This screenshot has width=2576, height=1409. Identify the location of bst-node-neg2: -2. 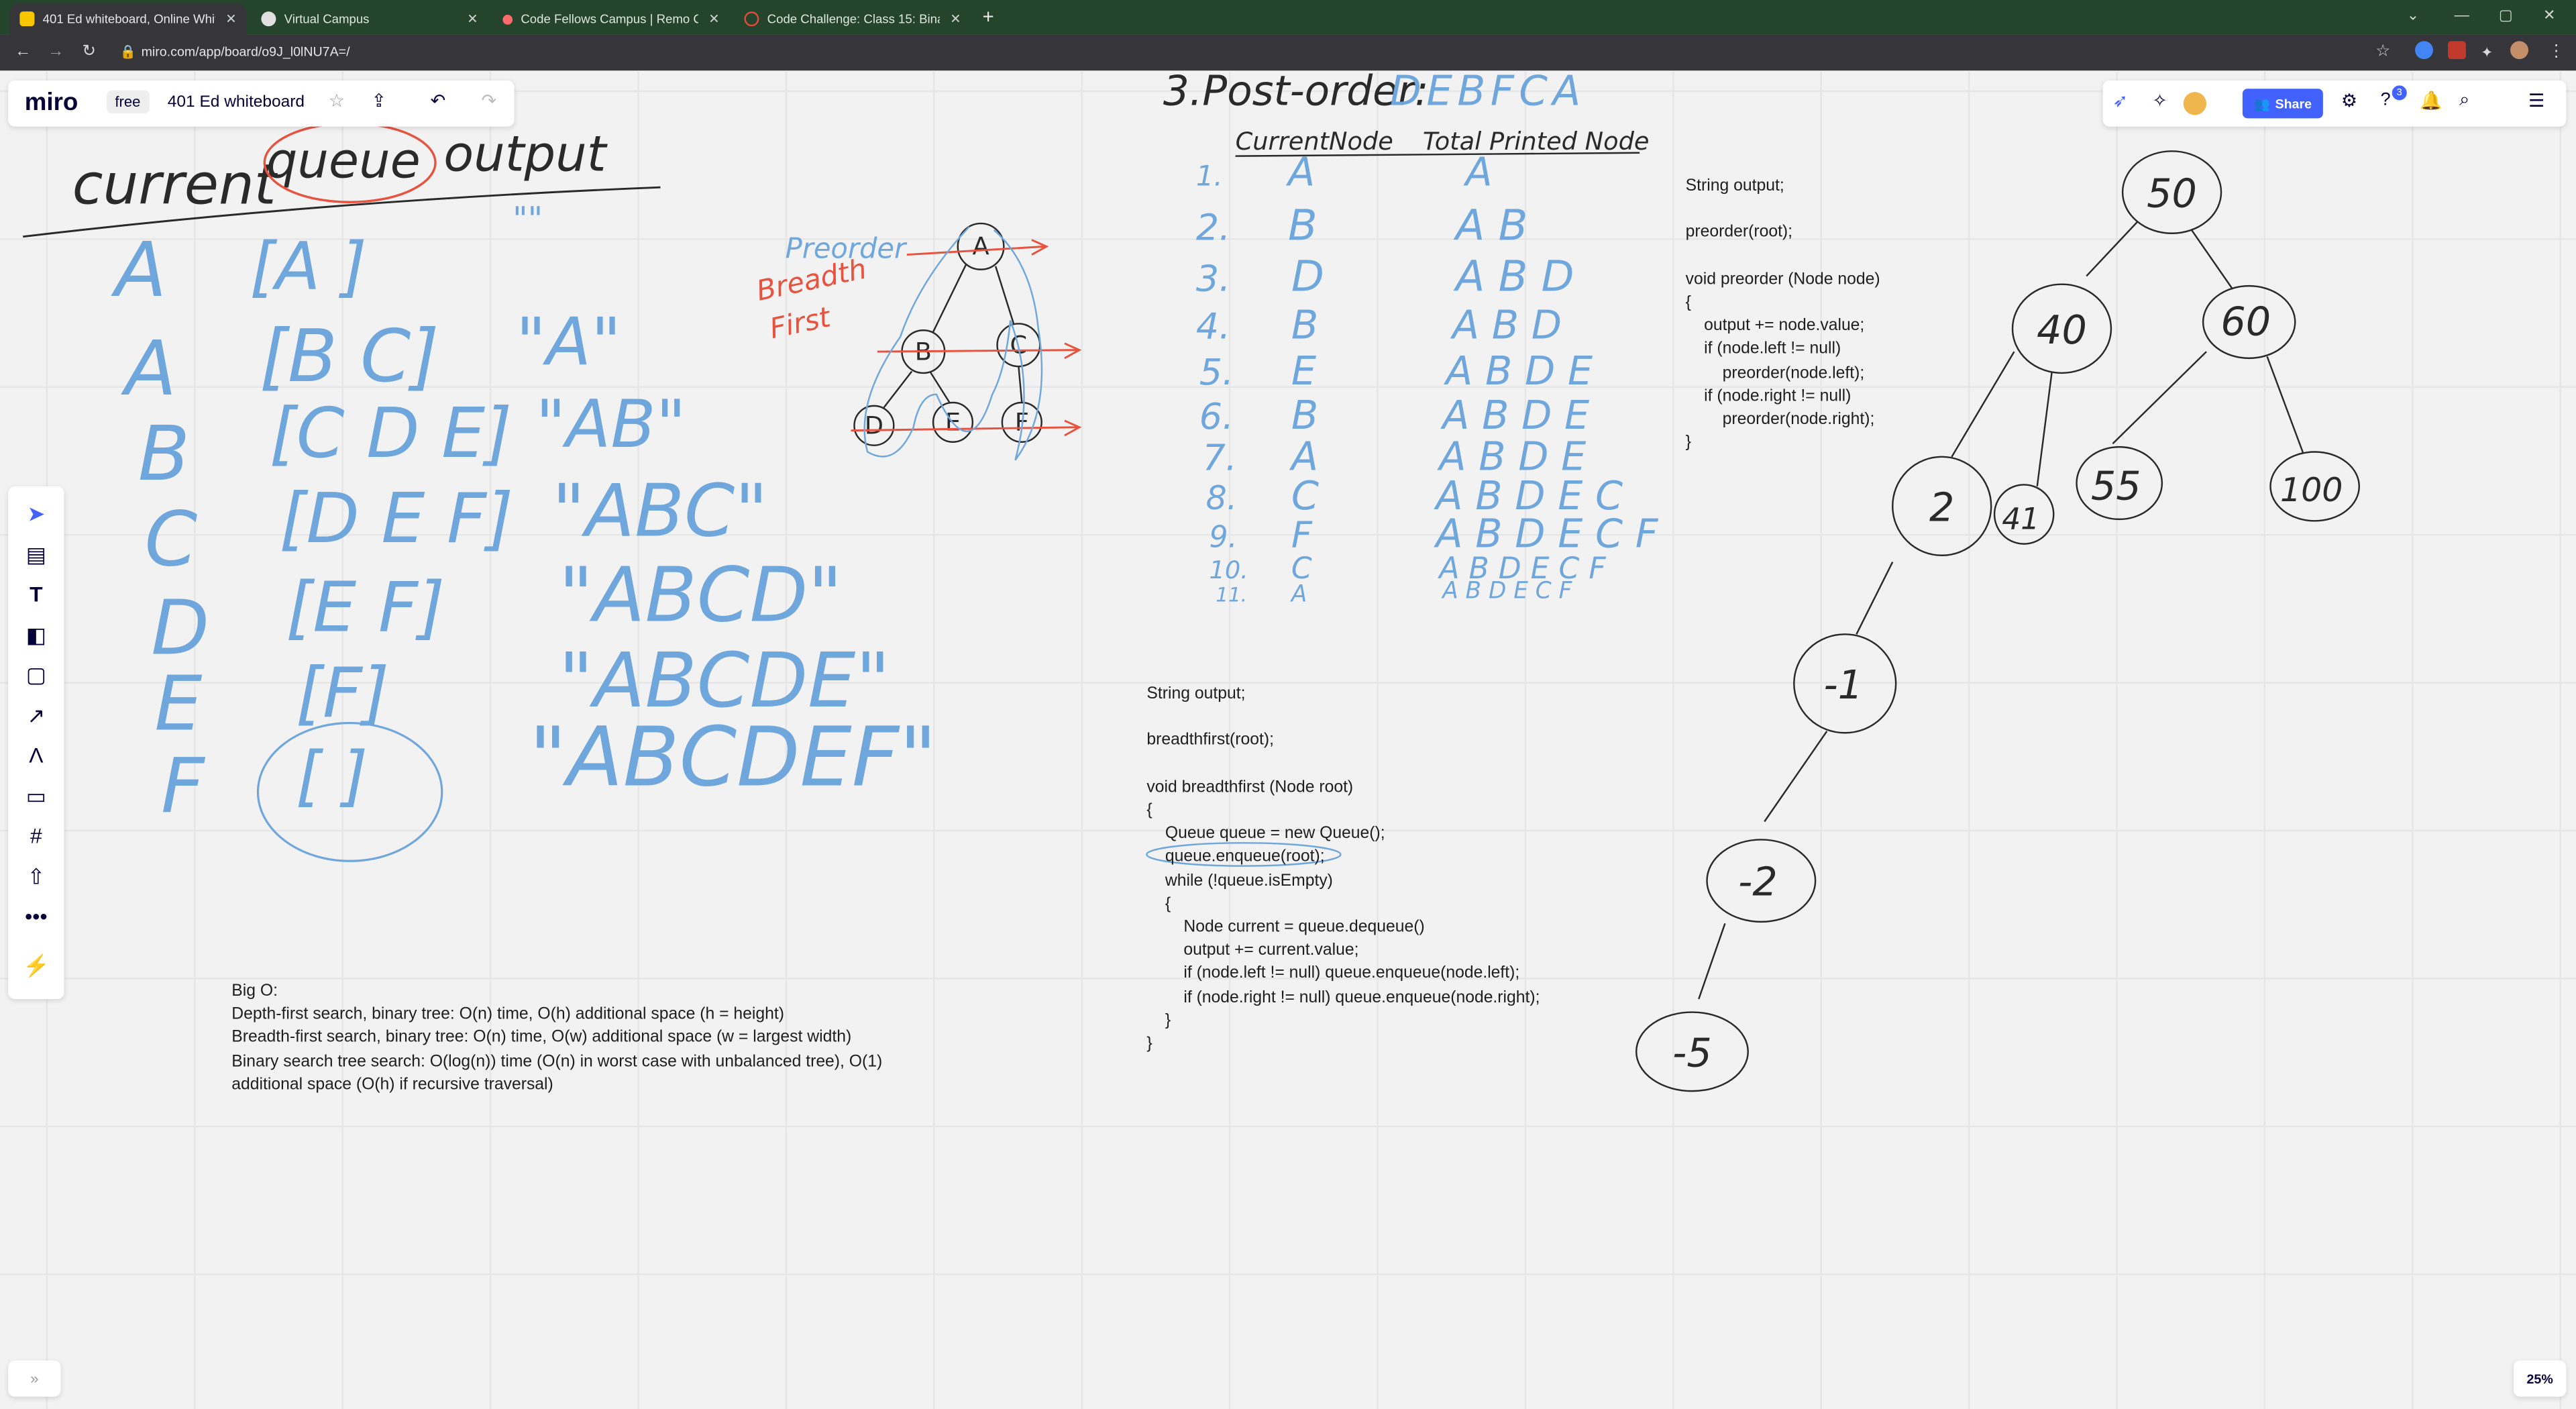
(1758, 882).